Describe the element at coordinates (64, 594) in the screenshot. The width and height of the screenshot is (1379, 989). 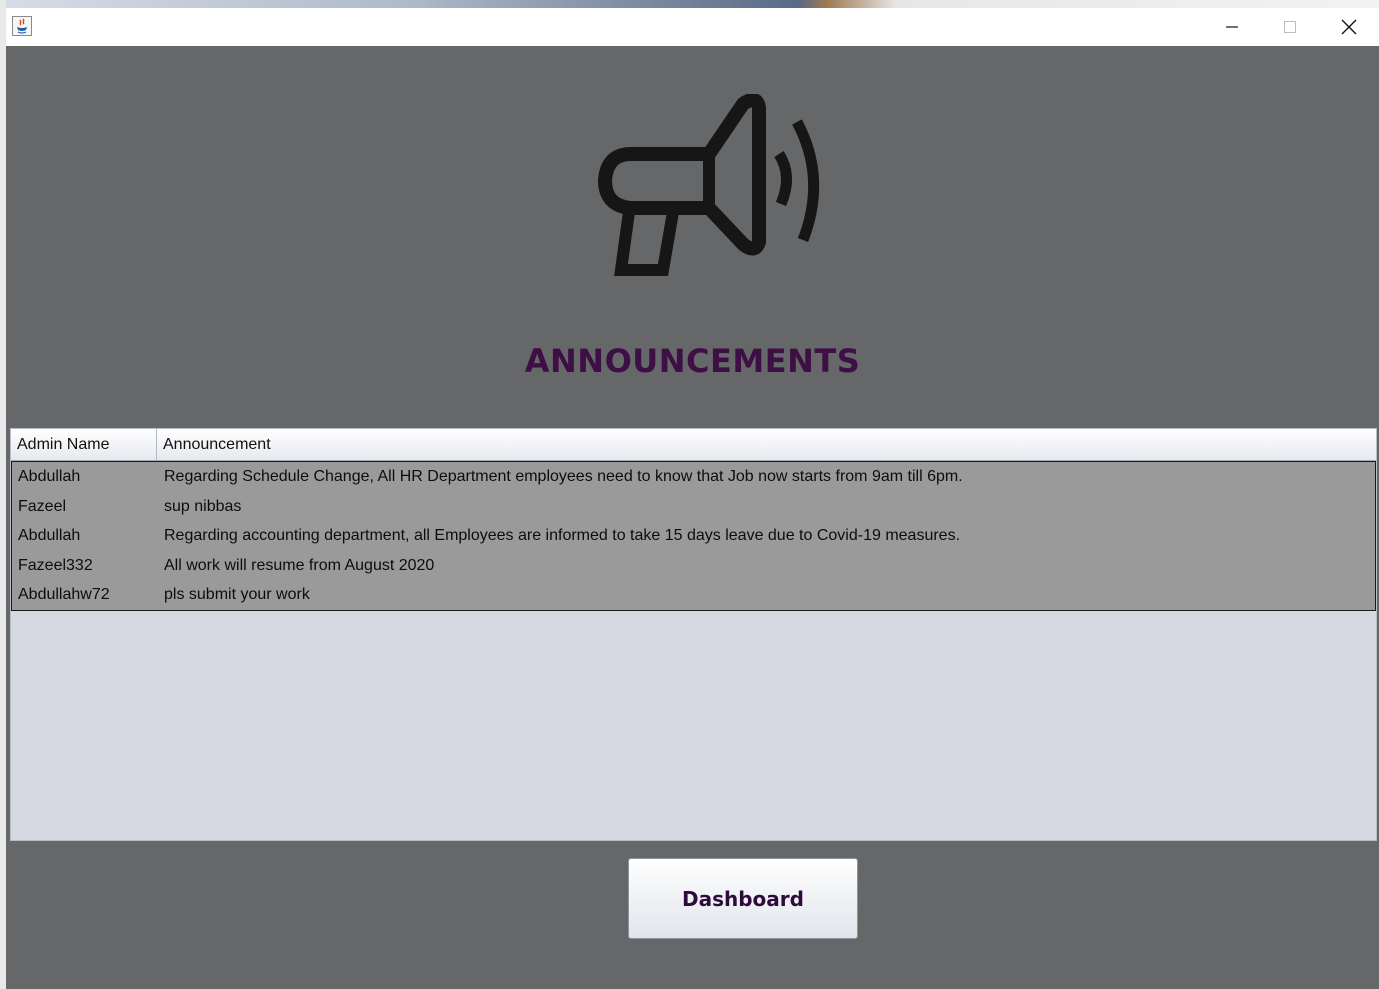
I see `cell-admin-name: Abdullahw72` at that location.